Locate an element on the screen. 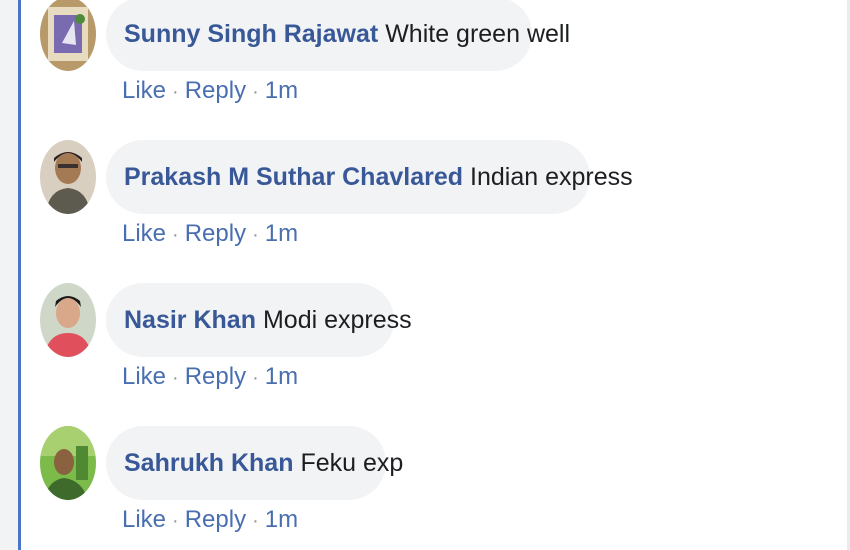 The width and height of the screenshot is (850, 550). comment-text: Feku exp is located at coordinates (352, 462).